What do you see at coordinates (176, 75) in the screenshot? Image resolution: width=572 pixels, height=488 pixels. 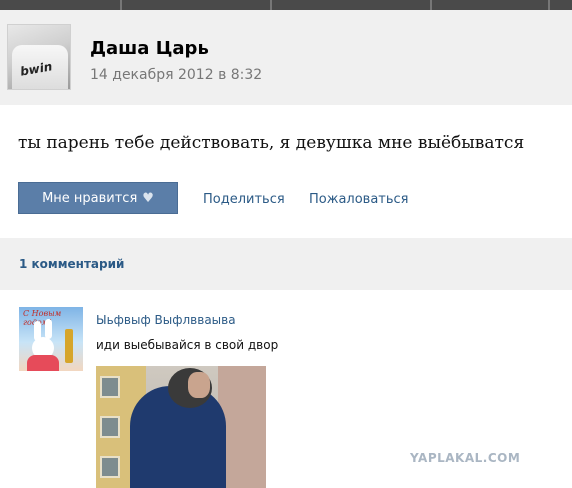 I see `post-date: 14 декабря 2012 в 8:32` at bounding box center [176, 75].